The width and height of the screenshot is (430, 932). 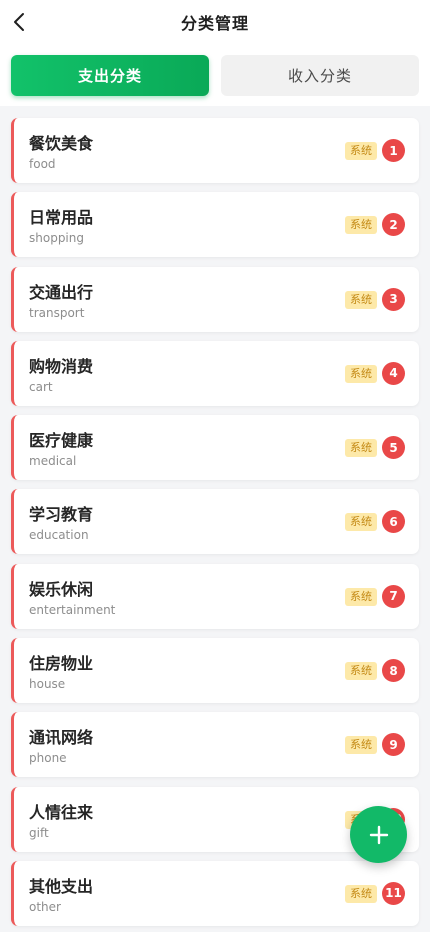 What do you see at coordinates (61, 886) in the screenshot?
I see `category-name: 其他支出` at bounding box center [61, 886].